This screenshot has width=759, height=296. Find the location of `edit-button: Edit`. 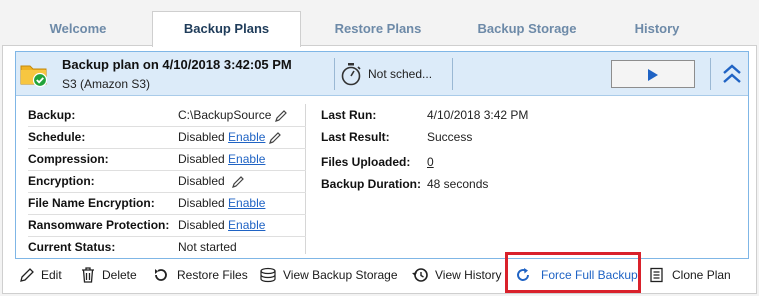

edit-button: Edit is located at coordinates (45, 275).